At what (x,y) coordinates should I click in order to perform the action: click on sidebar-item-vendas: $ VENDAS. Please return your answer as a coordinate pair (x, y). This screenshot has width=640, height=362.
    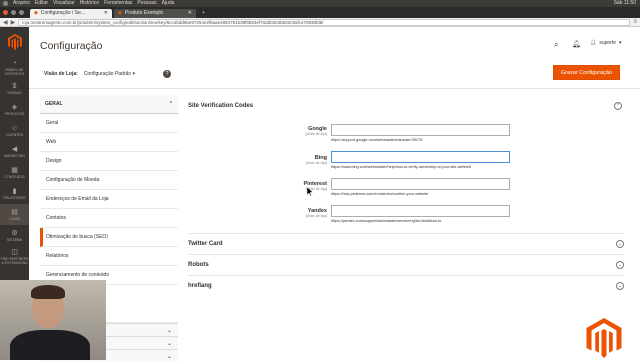
    Looking at the image, I should click on (14, 88).